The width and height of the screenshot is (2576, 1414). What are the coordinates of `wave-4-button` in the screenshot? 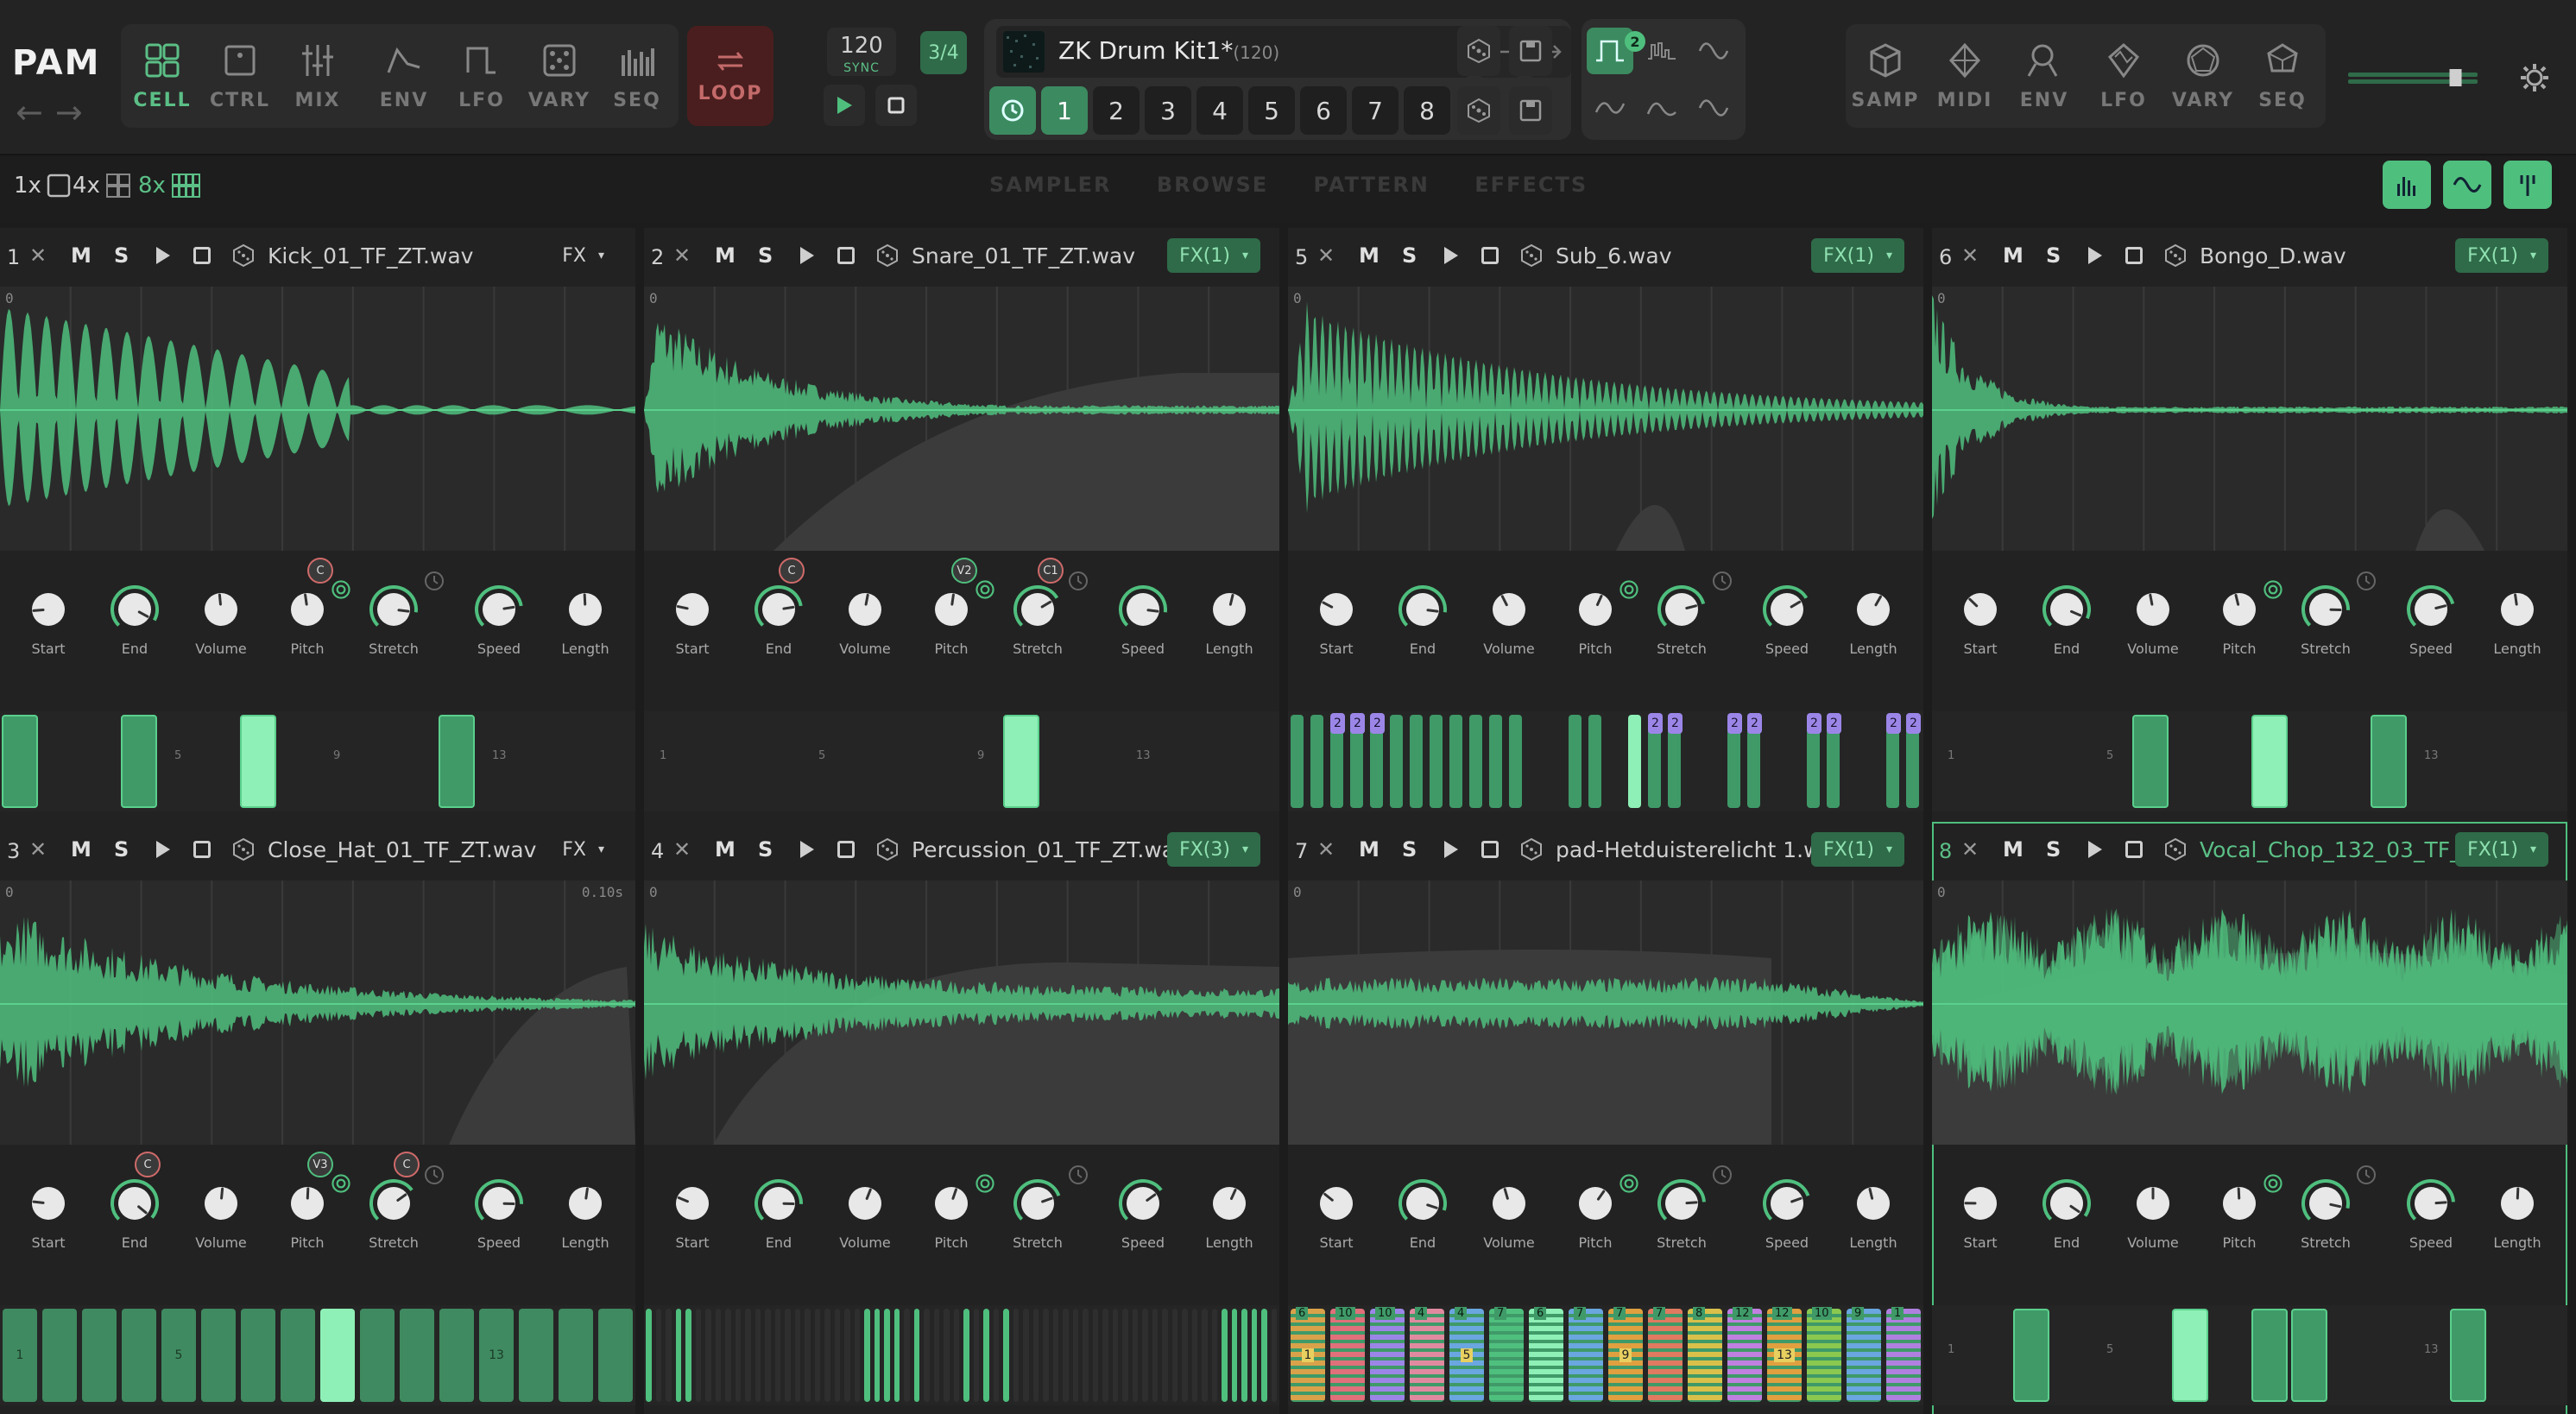 It's located at (1713, 108).